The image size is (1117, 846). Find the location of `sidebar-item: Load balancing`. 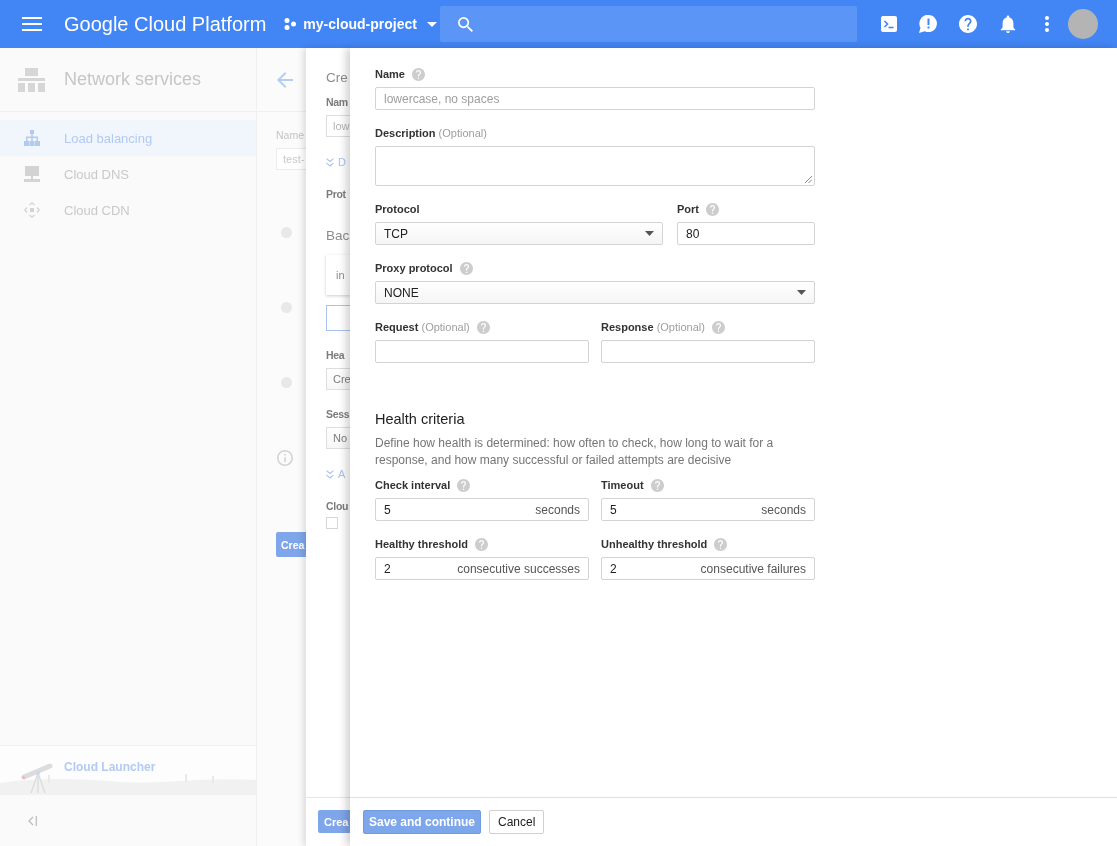

sidebar-item: Load balancing is located at coordinates (128, 138).